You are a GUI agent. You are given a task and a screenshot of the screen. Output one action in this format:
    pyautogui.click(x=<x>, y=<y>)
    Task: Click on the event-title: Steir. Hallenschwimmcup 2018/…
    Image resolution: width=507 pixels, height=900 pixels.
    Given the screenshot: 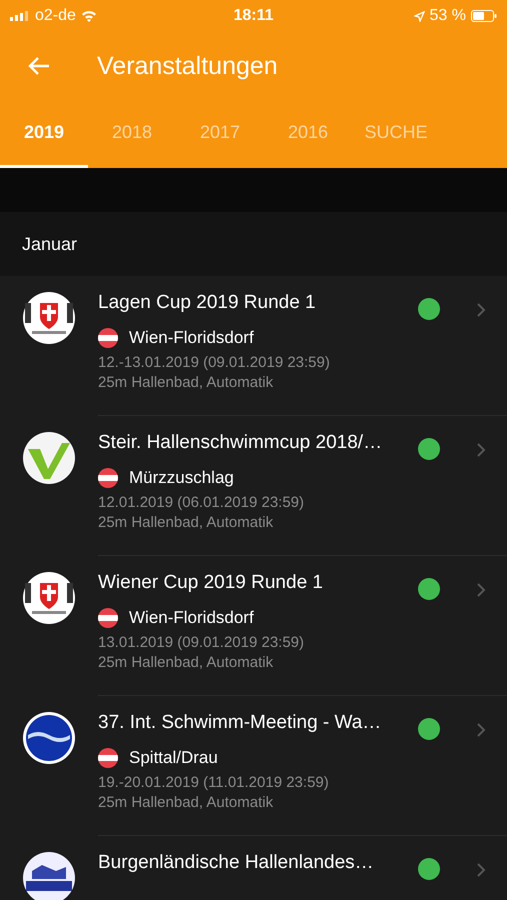 What is the action you would take?
    pyautogui.click(x=240, y=442)
    